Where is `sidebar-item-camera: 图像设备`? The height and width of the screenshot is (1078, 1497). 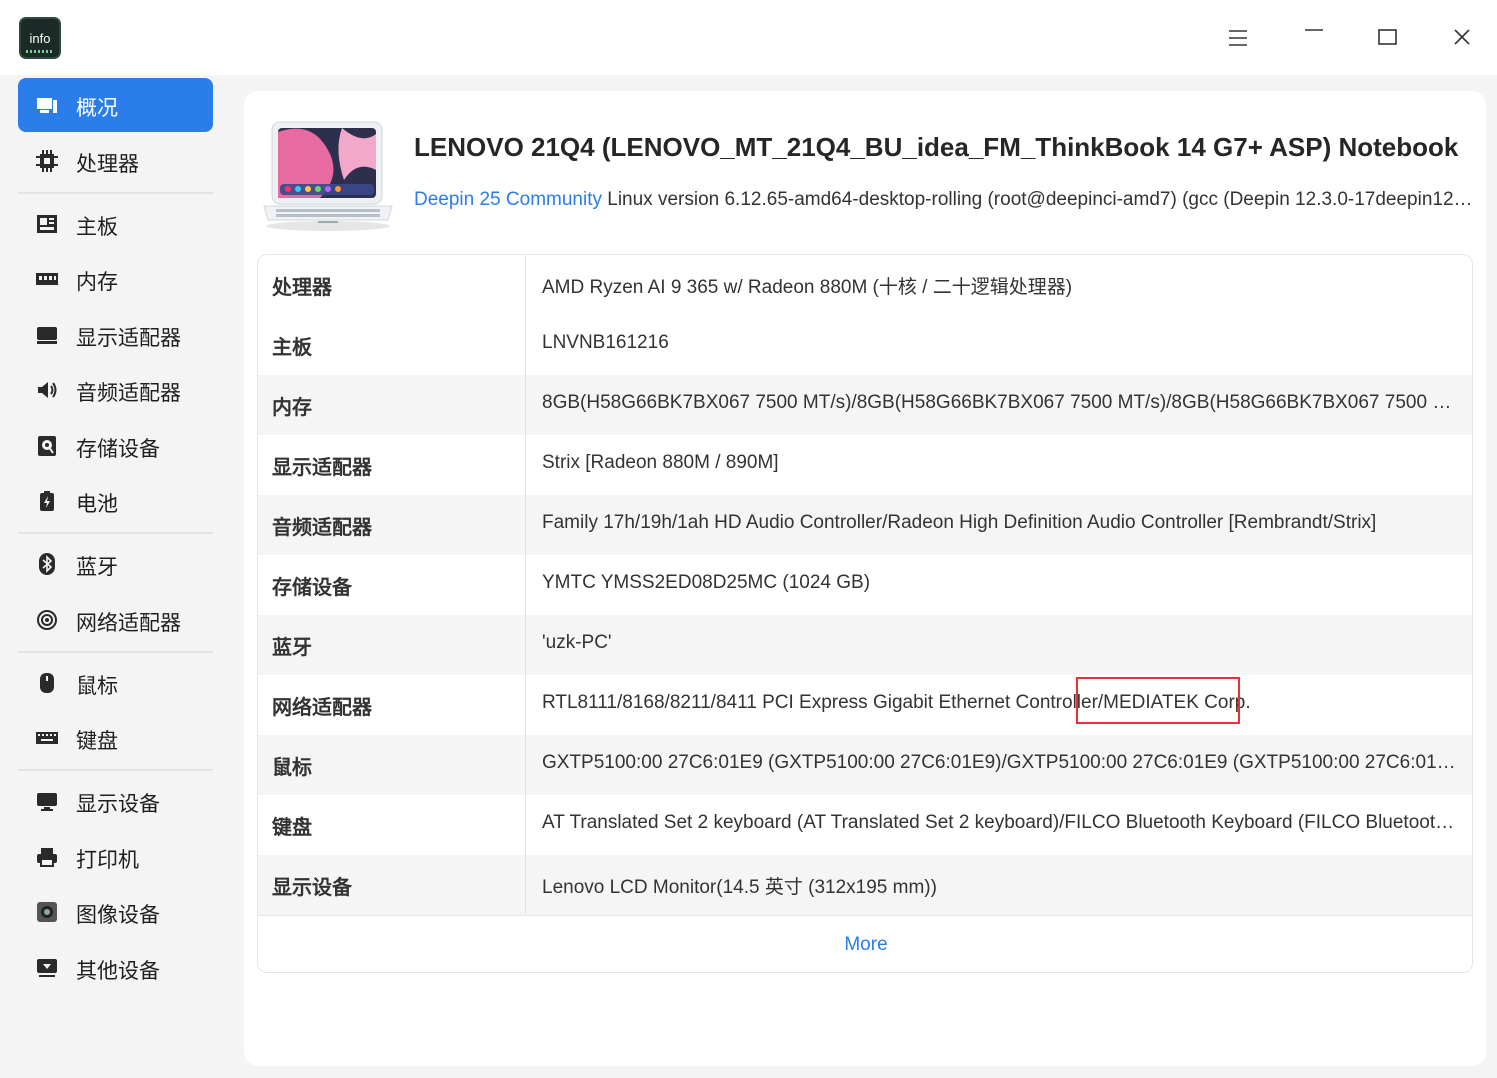
sidebar-item-camera: 图像设备 is located at coordinates (115, 912).